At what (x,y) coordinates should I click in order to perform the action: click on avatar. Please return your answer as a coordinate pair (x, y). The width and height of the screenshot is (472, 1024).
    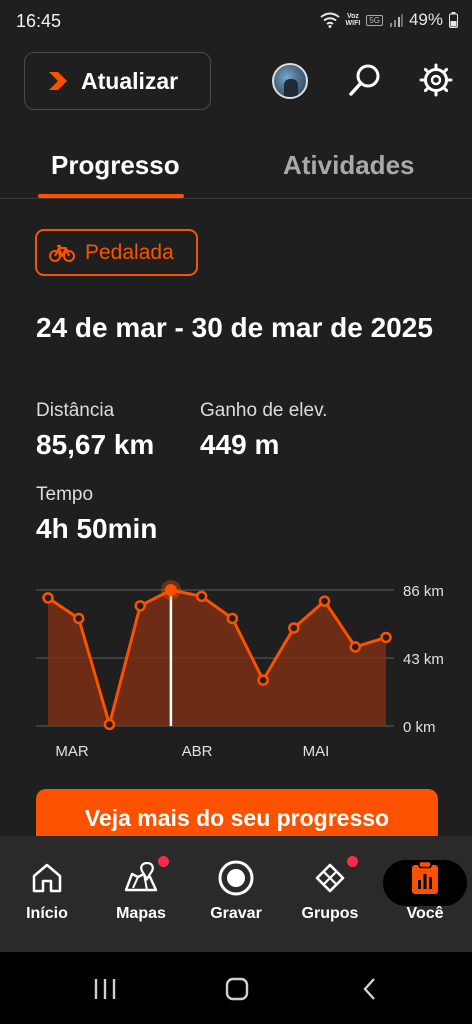
    Looking at the image, I should click on (290, 81).